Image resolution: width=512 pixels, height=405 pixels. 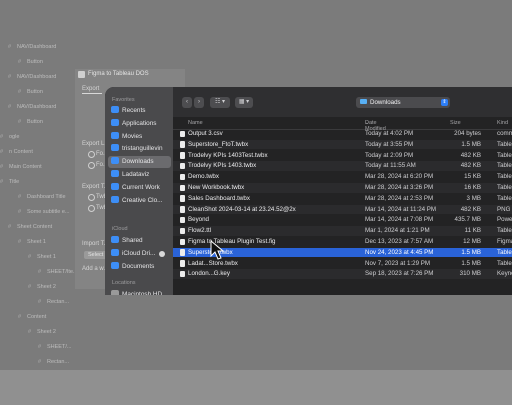 What do you see at coordinates (139, 188) in the screenshot?
I see `sidebar-item-current-work: Current Work` at bounding box center [139, 188].